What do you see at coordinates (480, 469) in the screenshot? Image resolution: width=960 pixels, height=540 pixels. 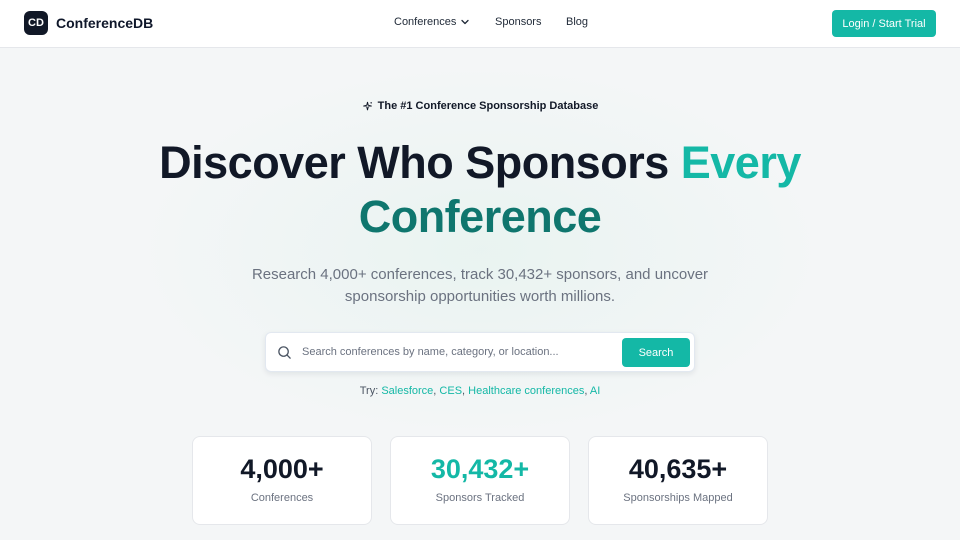 I see `stat-value: 30,432+` at bounding box center [480, 469].